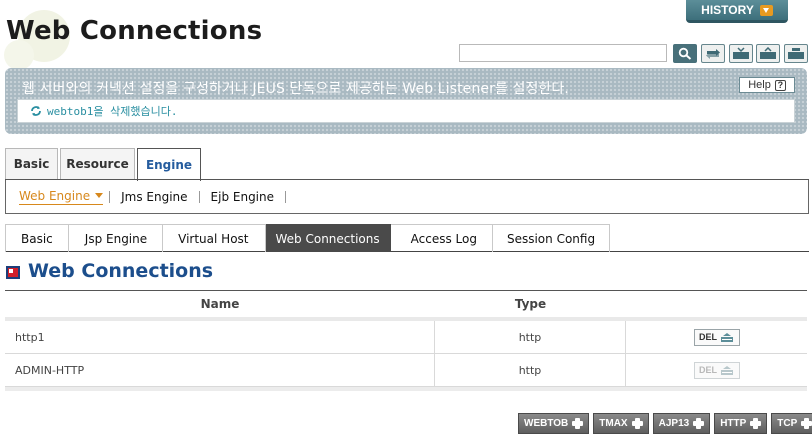  Describe the element at coordinates (97, 163) in the screenshot. I see `tab-resource: Resource` at that location.